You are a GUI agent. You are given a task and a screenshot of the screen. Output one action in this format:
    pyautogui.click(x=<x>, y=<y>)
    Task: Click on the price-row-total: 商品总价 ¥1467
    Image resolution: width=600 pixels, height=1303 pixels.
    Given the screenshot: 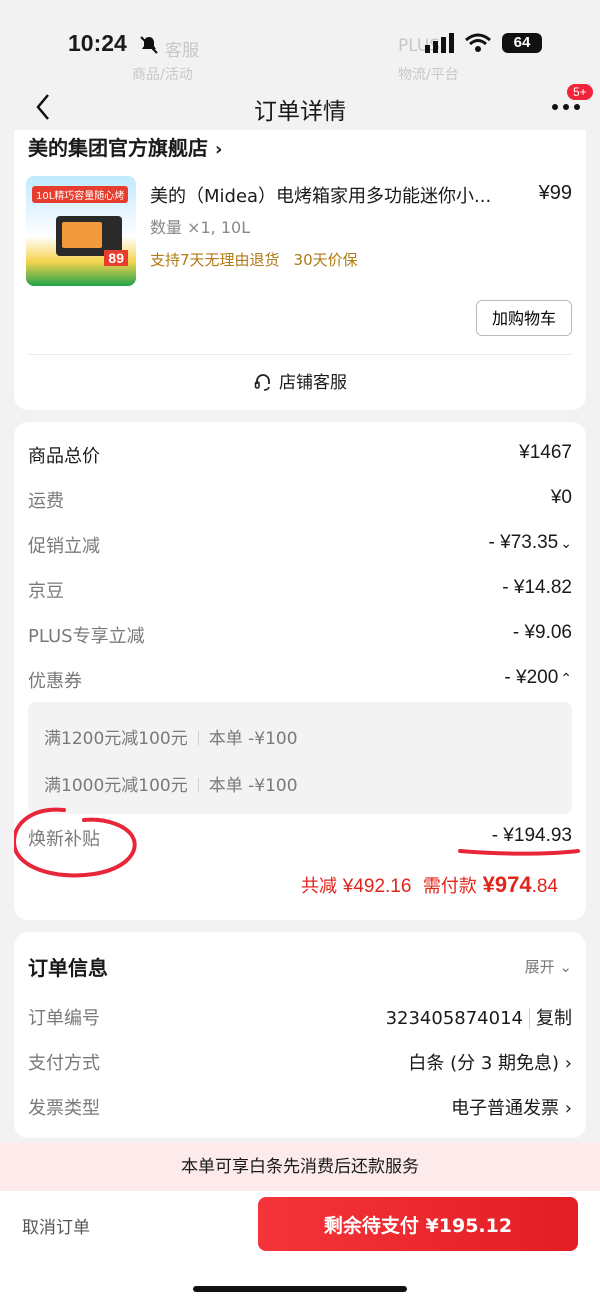 What is the action you would take?
    pyautogui.click(x=300, y=457)
    